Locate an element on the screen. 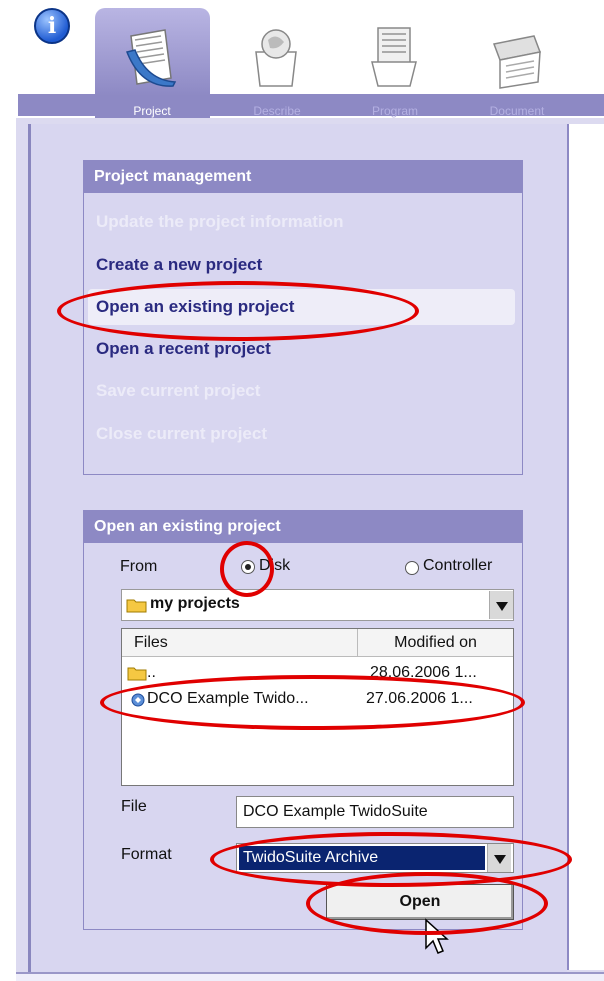 This screenshot has height=981, width=604. file-name: .. is located at coordinates (151, 672).